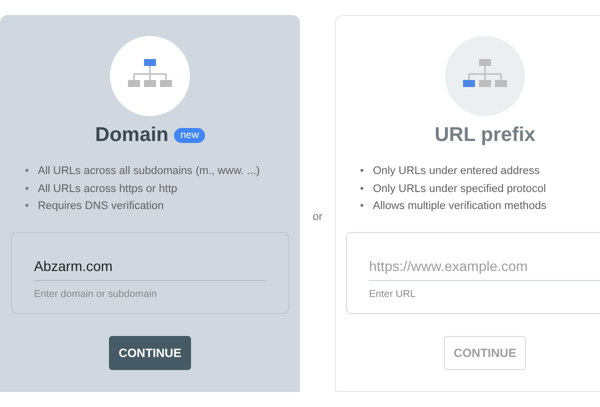  What do you see at coordinates (484, 266) in the screenshot?
I see `input-field: https://www.example.com` at bounding box center [484, 266].